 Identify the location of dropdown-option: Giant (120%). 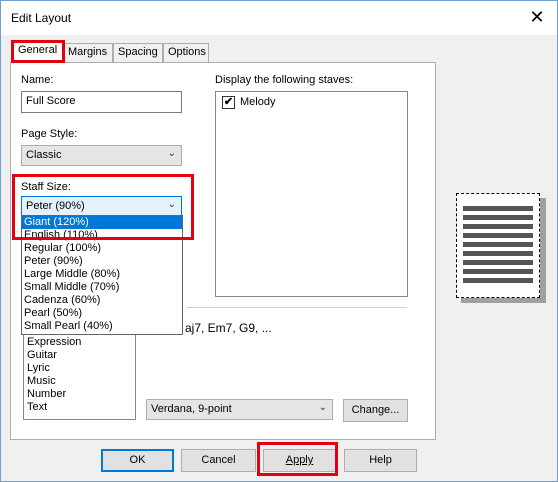
(102, 222).